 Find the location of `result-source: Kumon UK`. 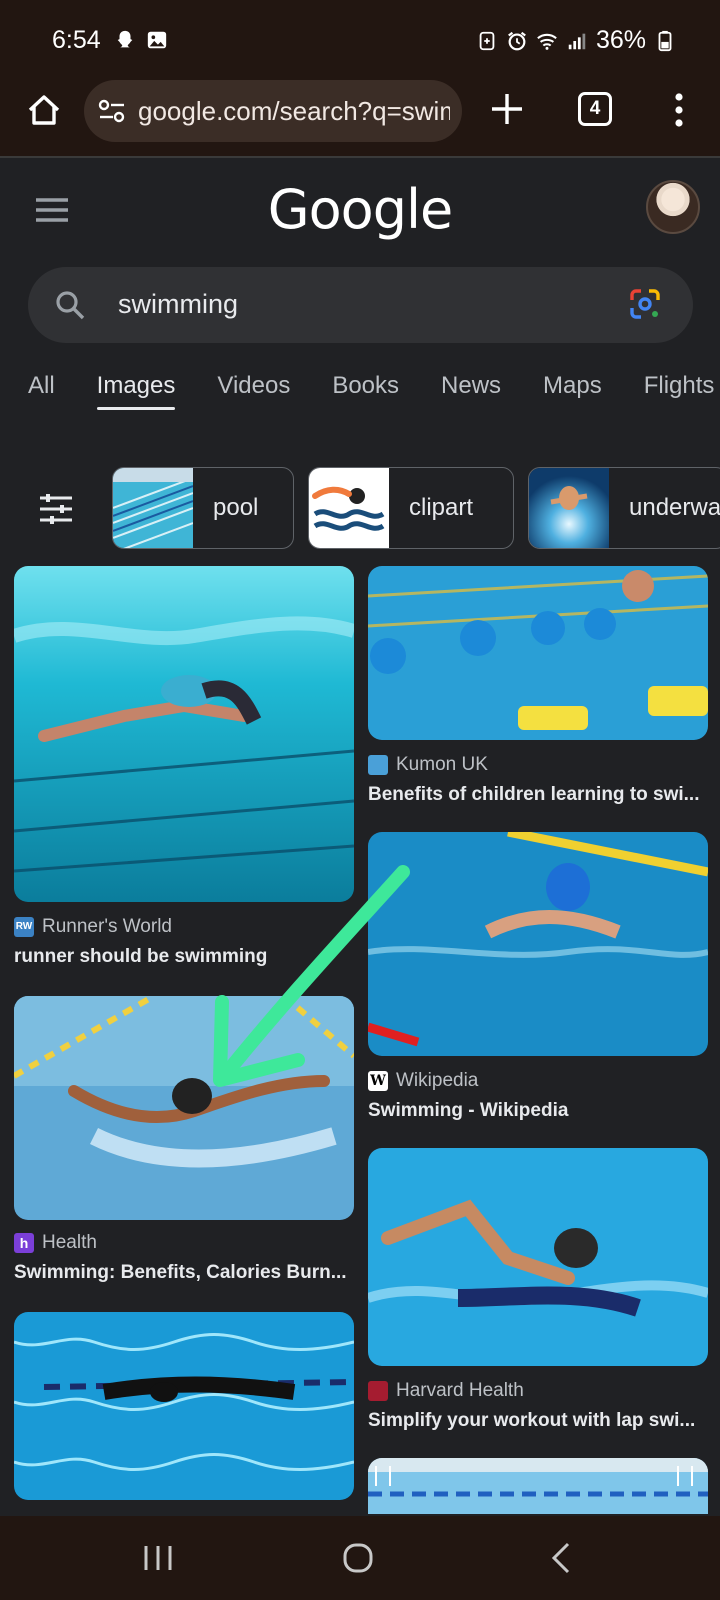

result-source: Kumon UK is located at coordinates (428, 765).